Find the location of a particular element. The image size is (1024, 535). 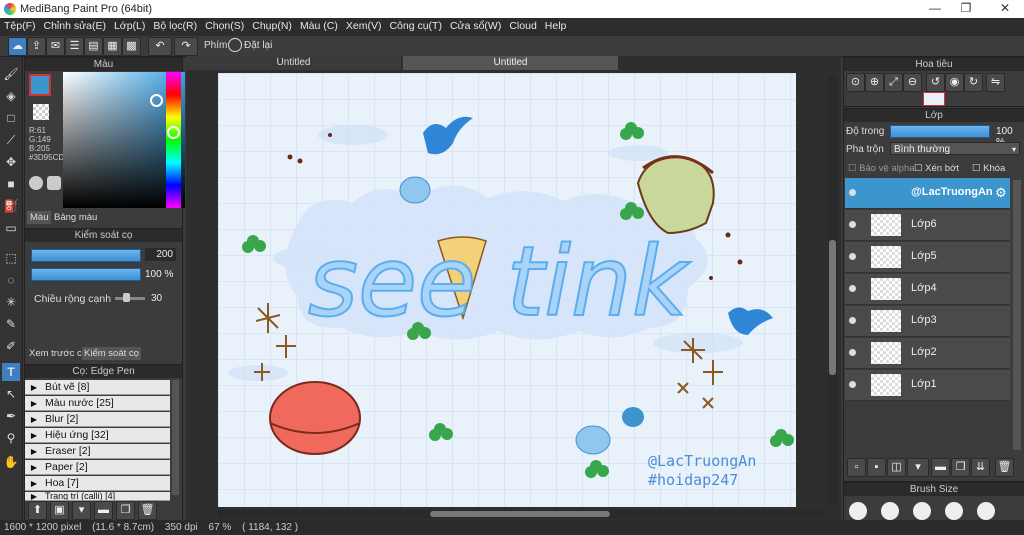

transparent-swatch is located at coordinates (41, 112).